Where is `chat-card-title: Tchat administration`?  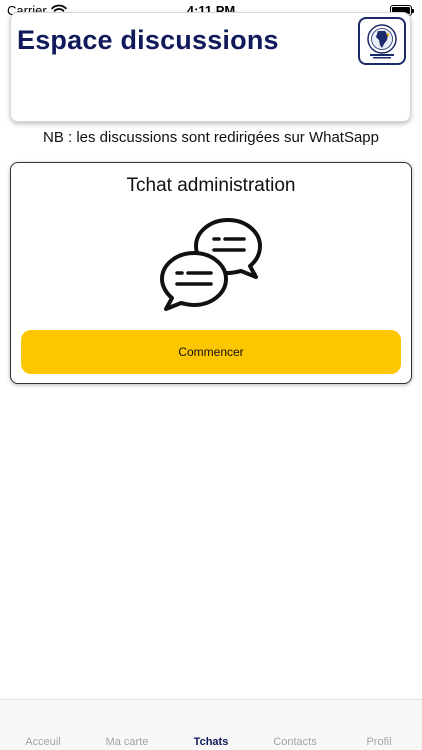 chat-card-title: Tchat administration is located at coordinates (211, 185).